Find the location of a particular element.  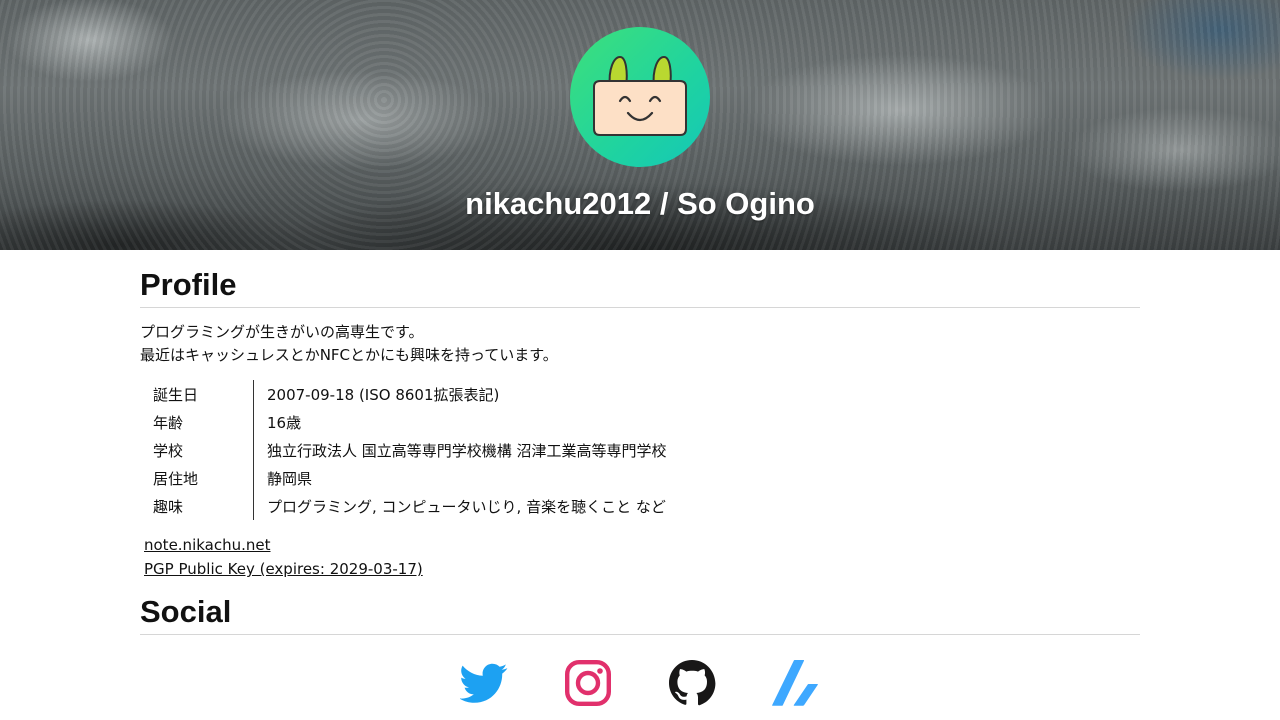

table-row: 居住地 静岡県 is located at coordinates (403, 478).